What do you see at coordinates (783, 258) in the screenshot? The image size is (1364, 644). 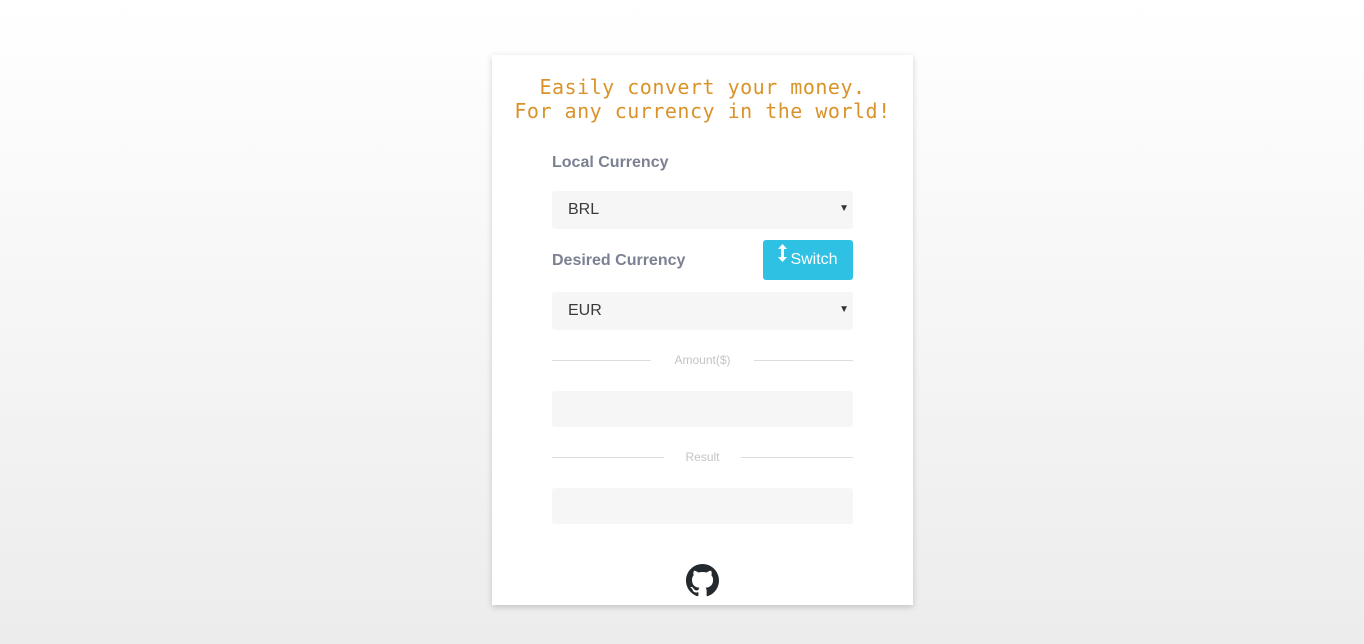 I see `vertical-arrows-icon` at bounding box center [783, 258].